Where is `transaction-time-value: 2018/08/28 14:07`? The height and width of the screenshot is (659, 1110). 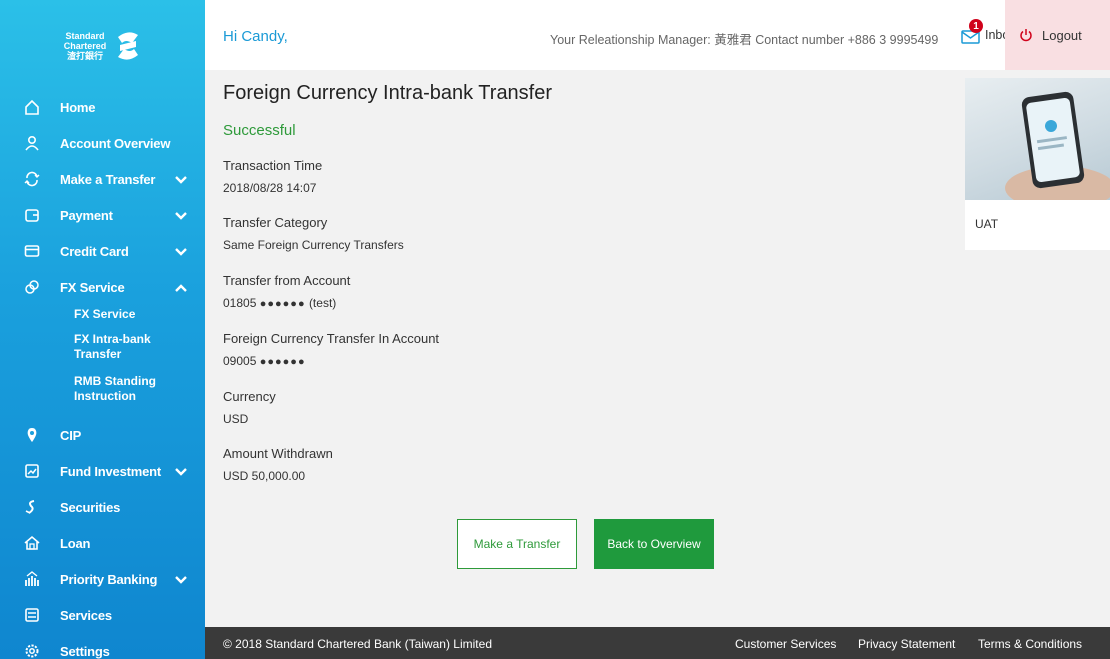 transaction-time-value: 2018/08/28 14:07 is located at coordinates (270, 188).